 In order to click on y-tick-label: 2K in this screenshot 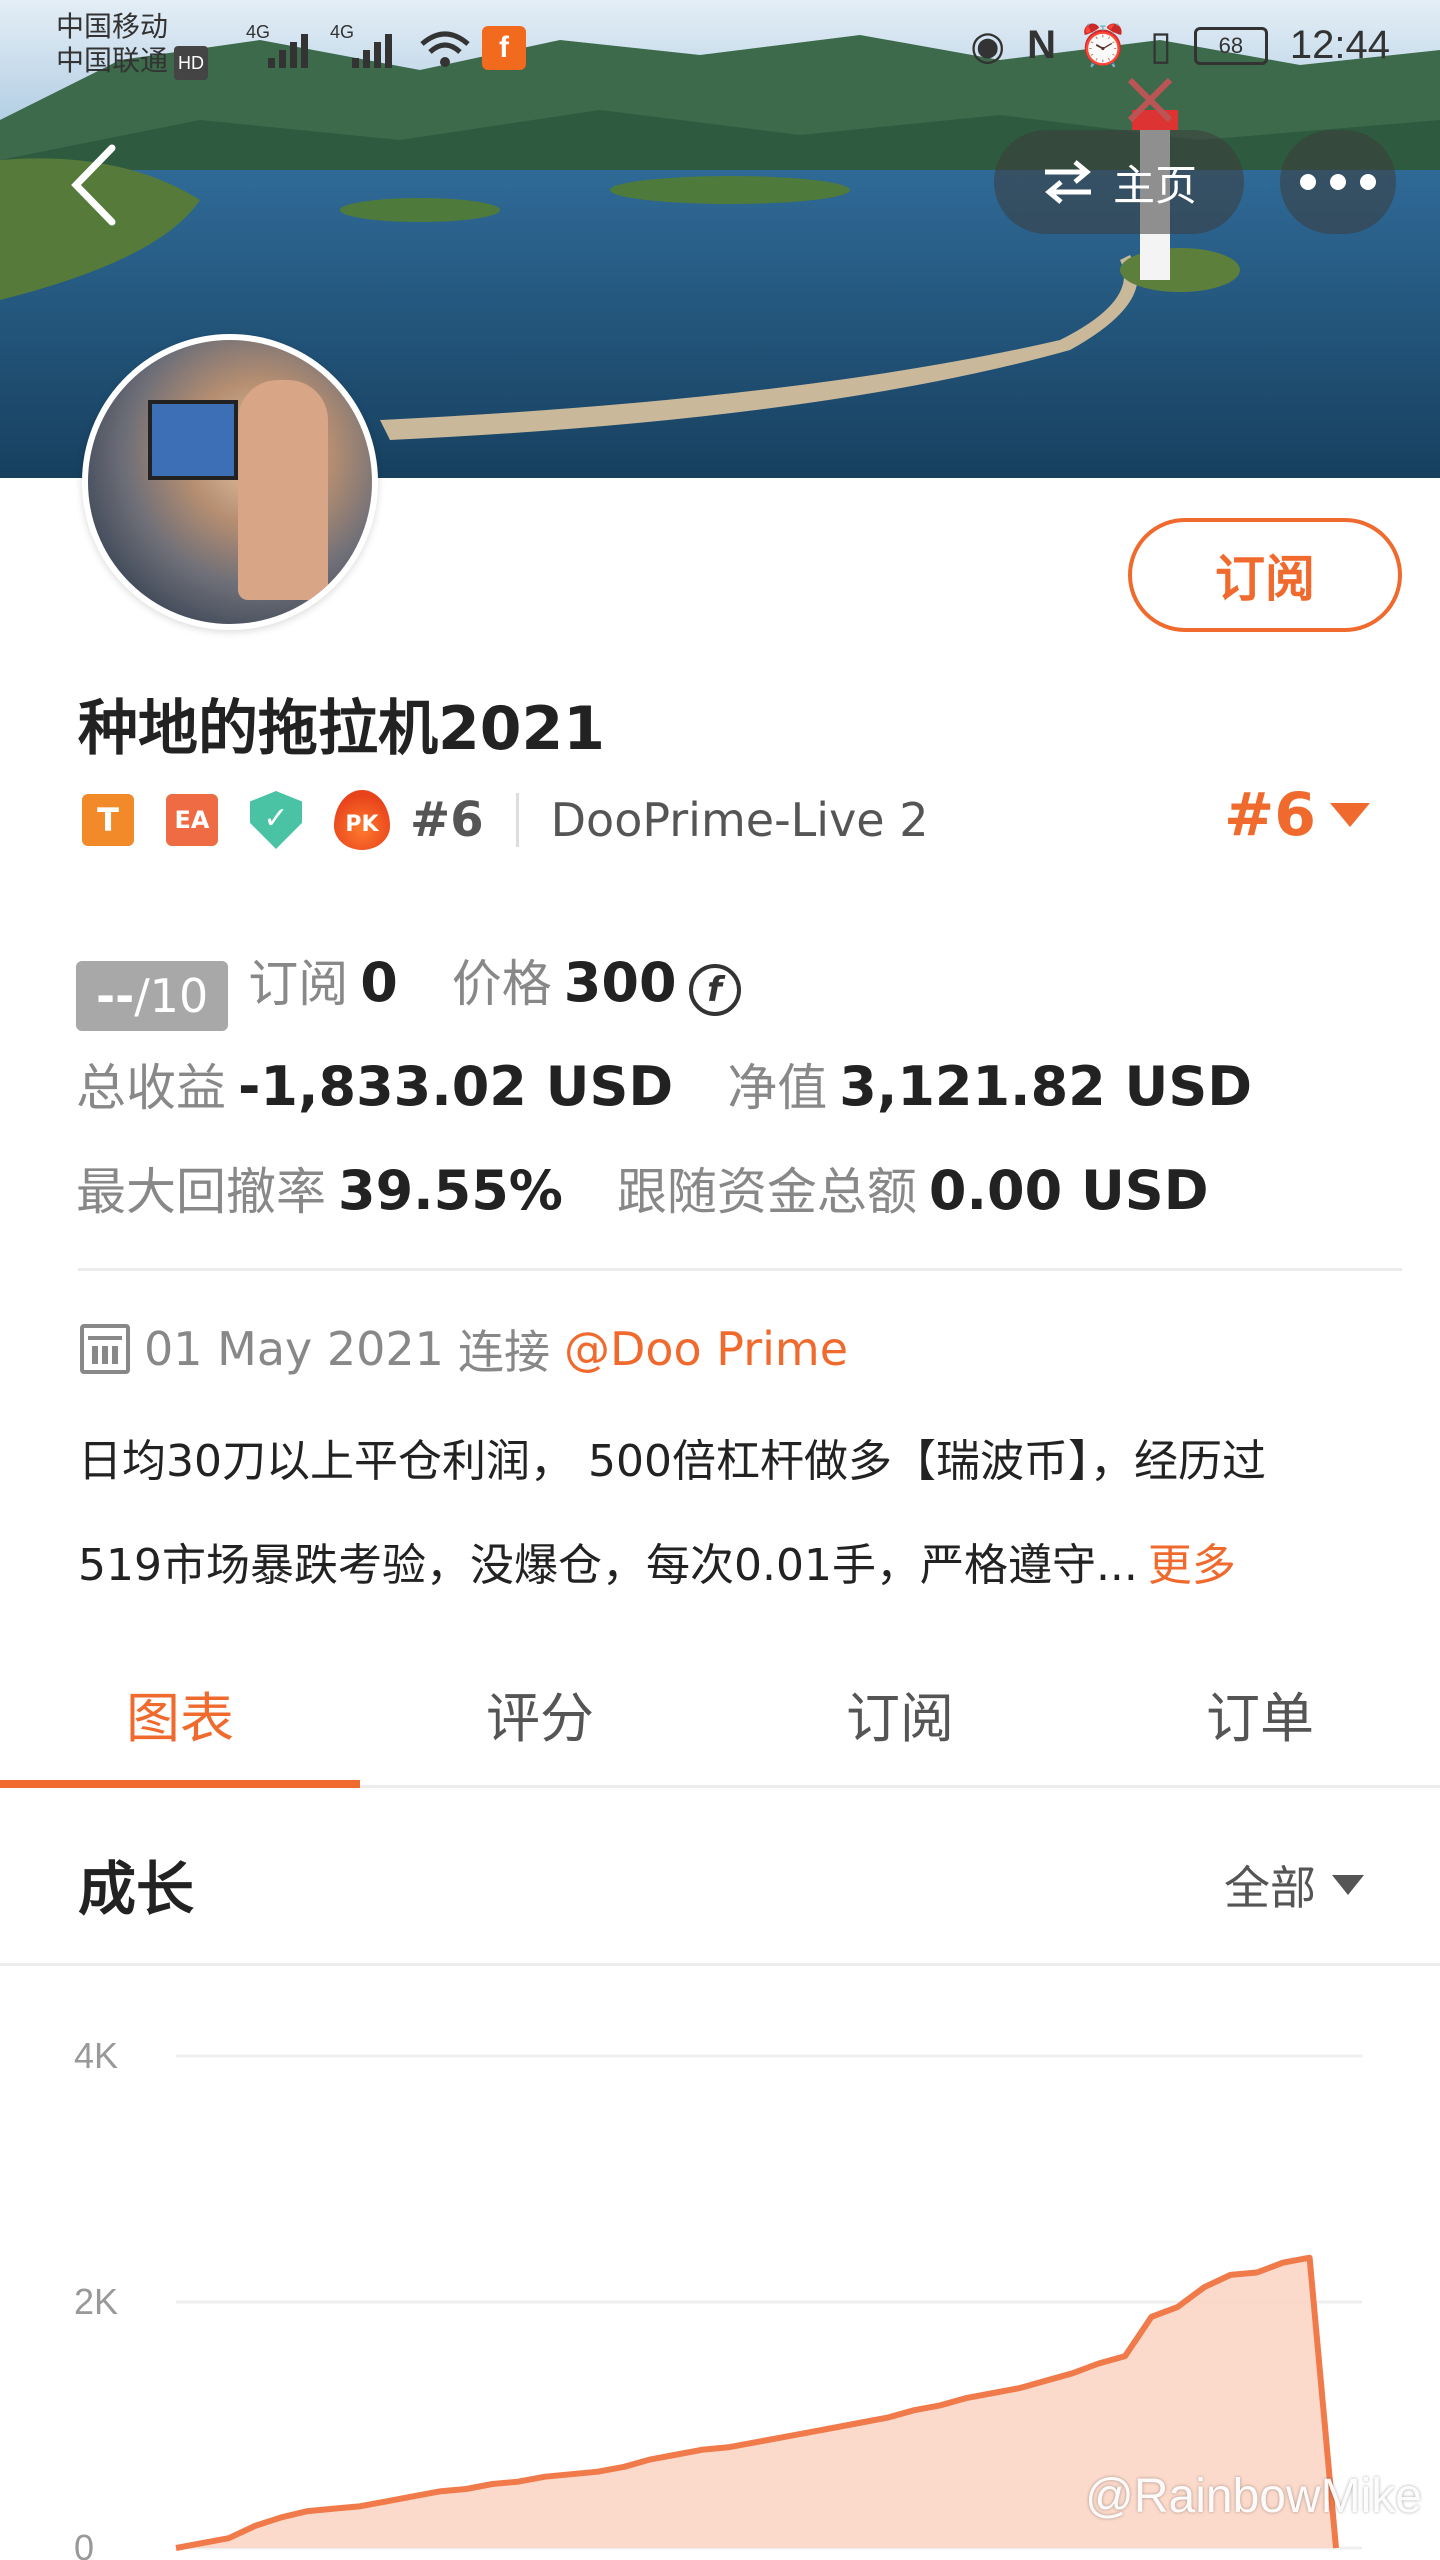, I will do `click(96, 2301)`.